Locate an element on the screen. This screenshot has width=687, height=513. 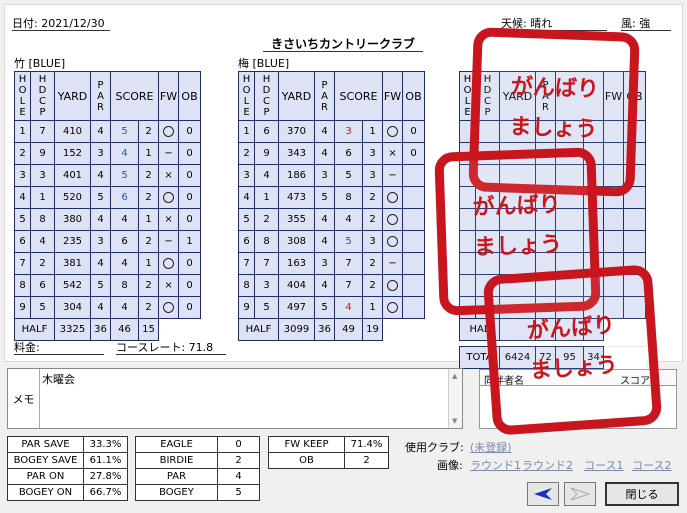
score-cell: 5 is located at coordinates (348, 241).